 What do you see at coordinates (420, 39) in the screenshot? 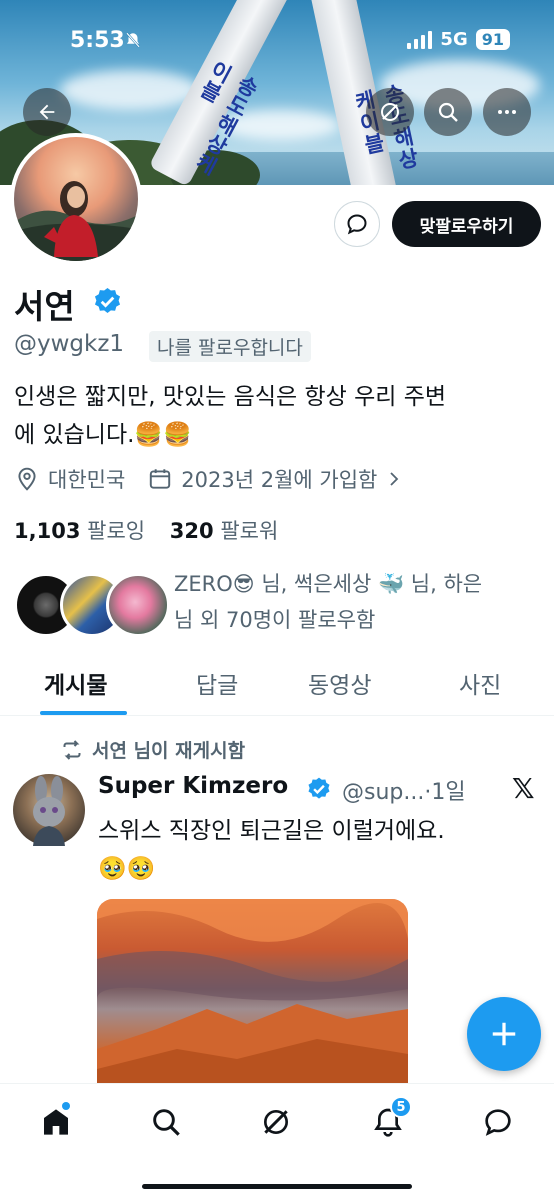
I see `signal-icon` at bounding box center [420, 39].